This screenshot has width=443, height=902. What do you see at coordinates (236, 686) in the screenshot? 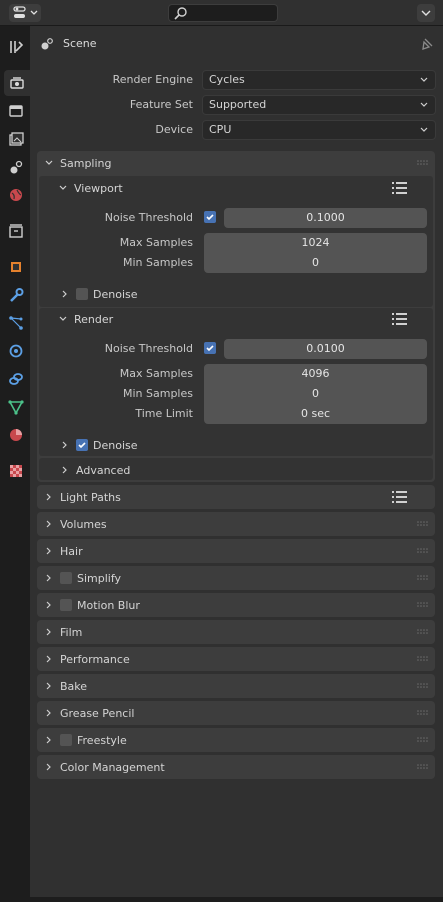
I see `bake-panel` at bounding box center [236, 686].